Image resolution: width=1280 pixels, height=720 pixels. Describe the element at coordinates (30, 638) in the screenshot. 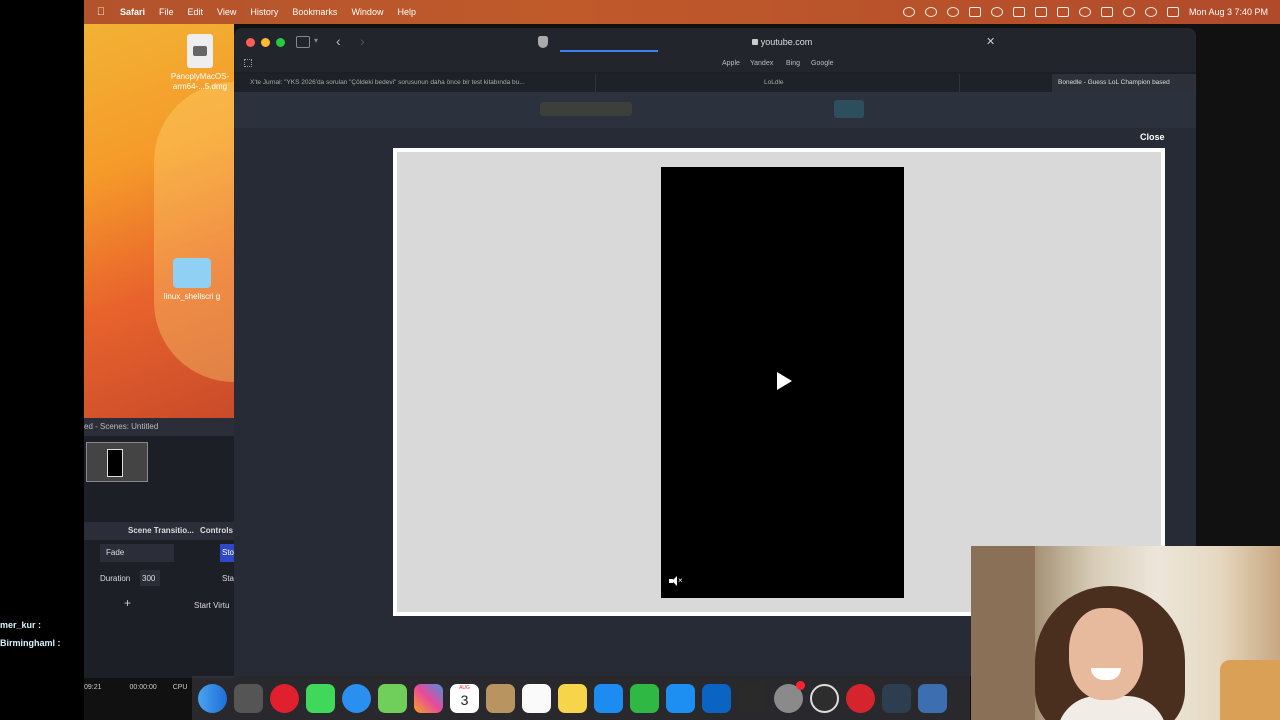

I see `chat-overlay: mer_kur : Birminghaml :` at that location.